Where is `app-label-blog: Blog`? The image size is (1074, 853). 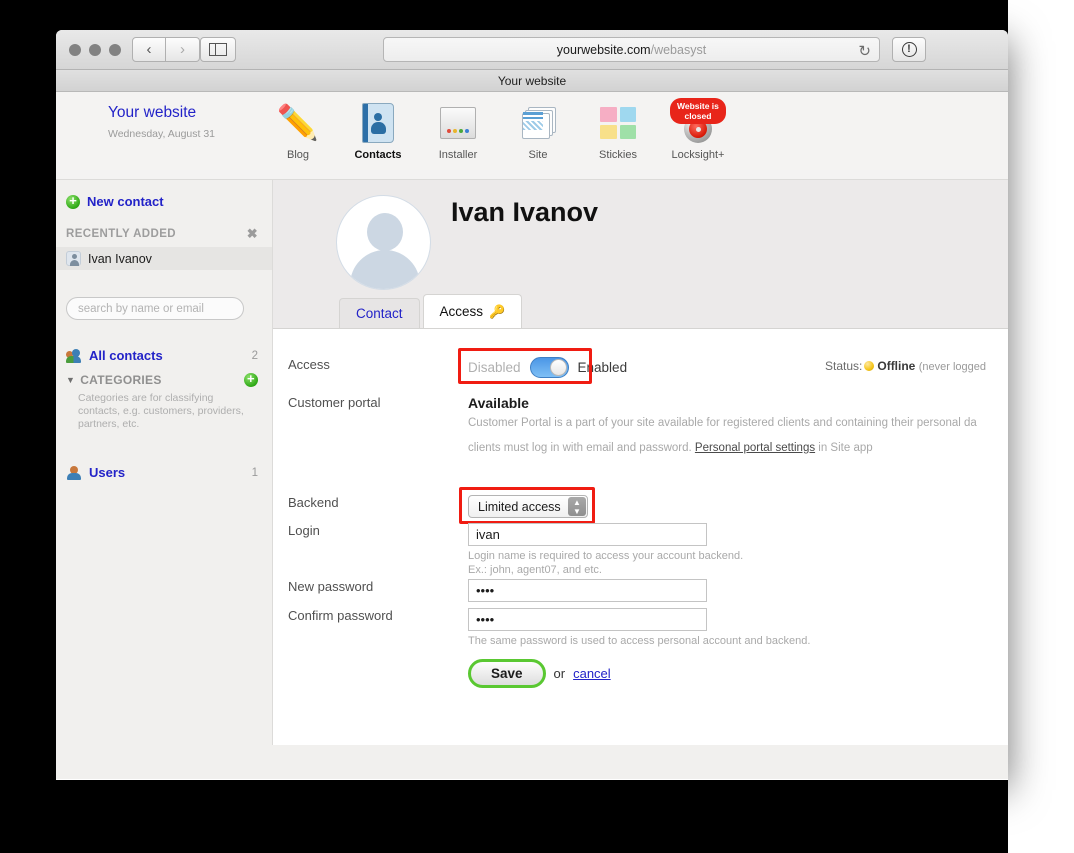 app-label-blog: Blog is located at coordinates (298, 155).